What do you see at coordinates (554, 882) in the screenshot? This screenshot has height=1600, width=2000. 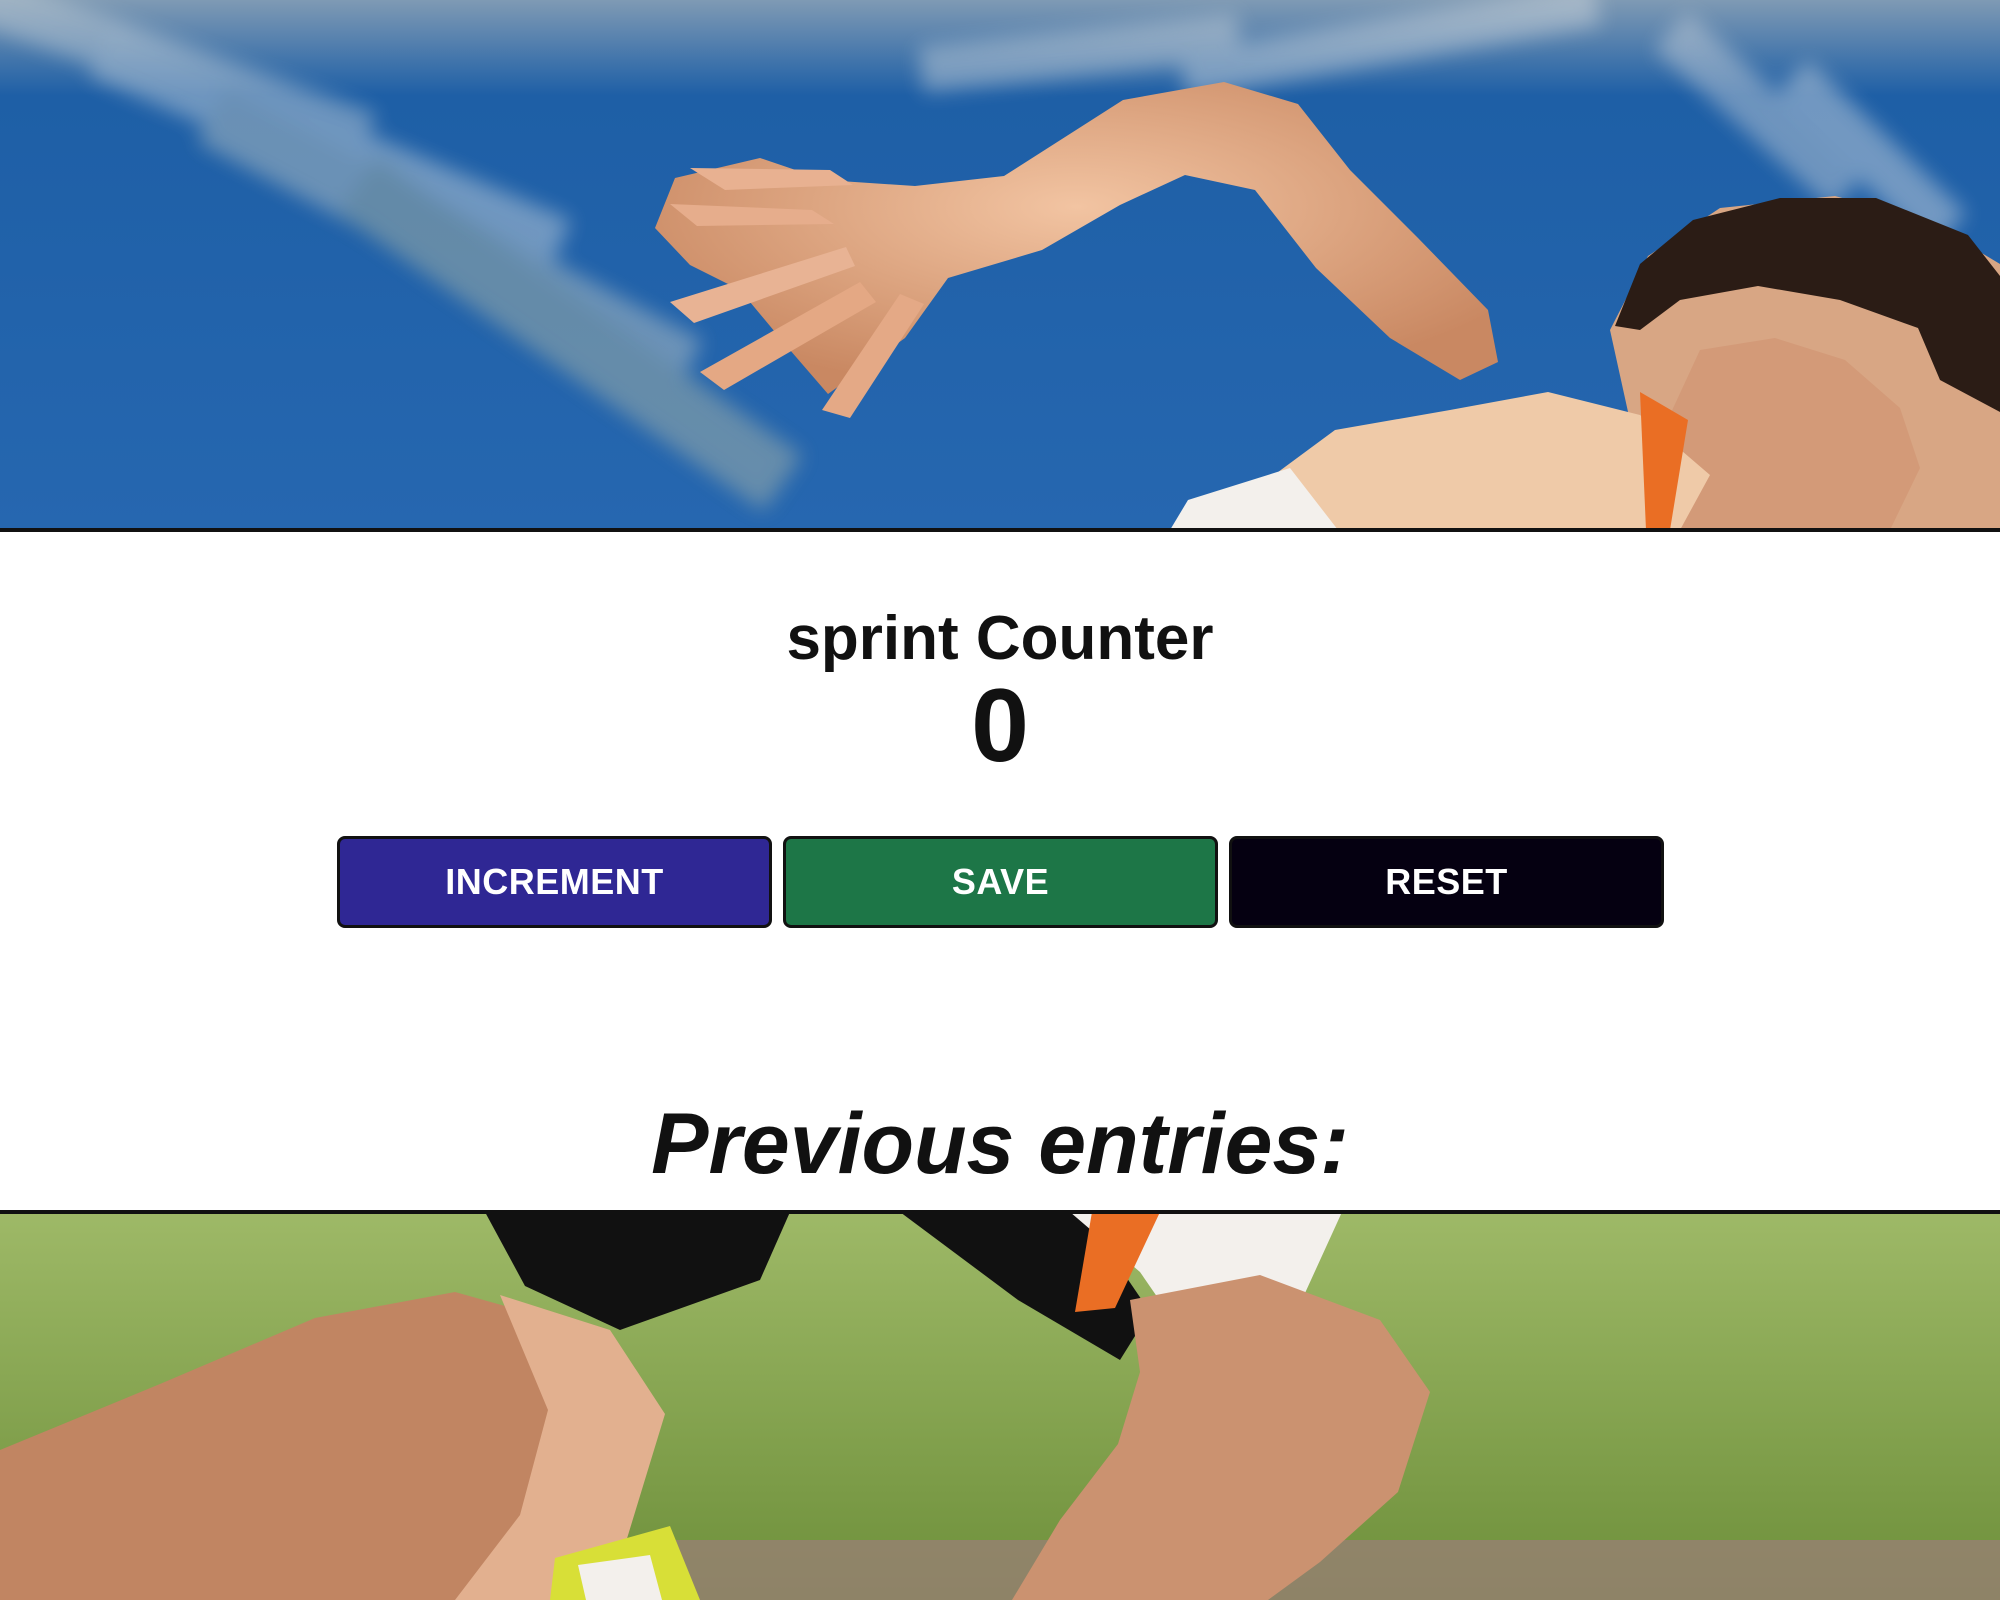 I see `increment-button: INCREMENT` at bounding box center [554, 882].